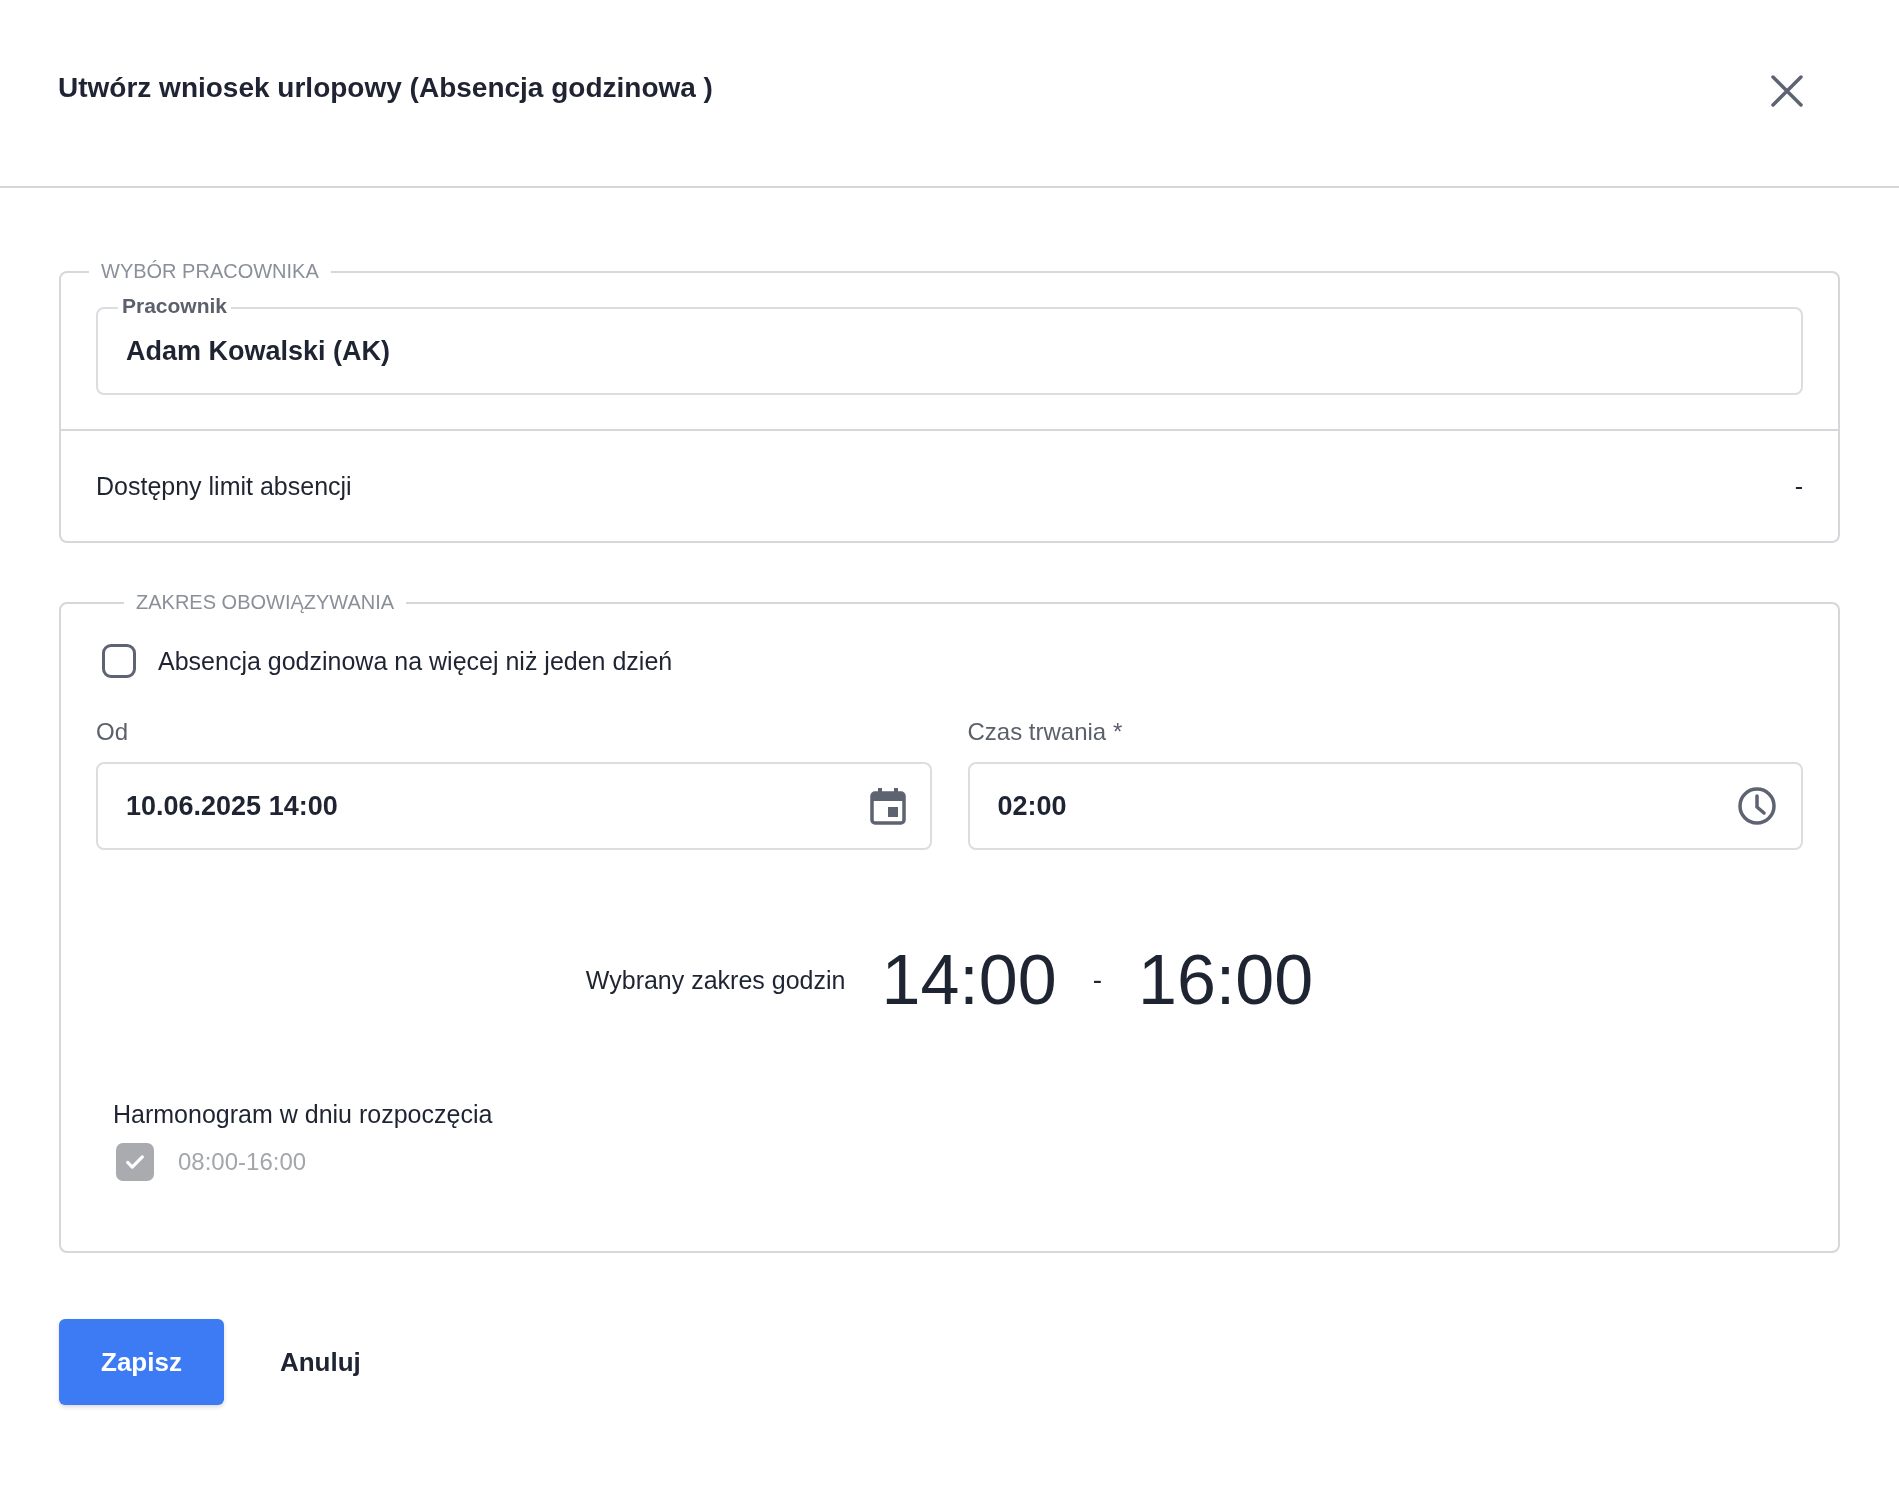 This screenshot has width=1899, height=1500. What do you see at coordinates (385, 88) in the screenshot?
I see `dialog-title: Utwórz wniosek urlopowy (Absencja godzinowa )` at bounding box center [385, 88].